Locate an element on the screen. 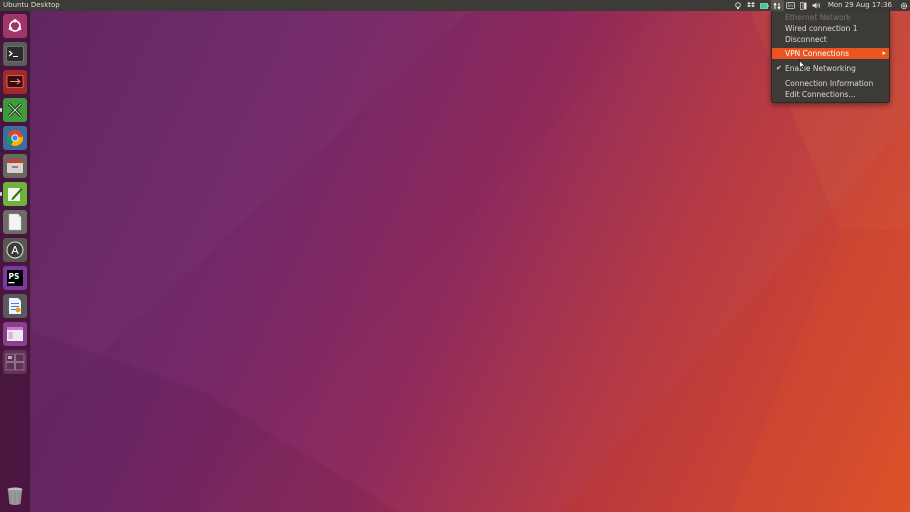  trash-icon is located at coordinates (15, 496).